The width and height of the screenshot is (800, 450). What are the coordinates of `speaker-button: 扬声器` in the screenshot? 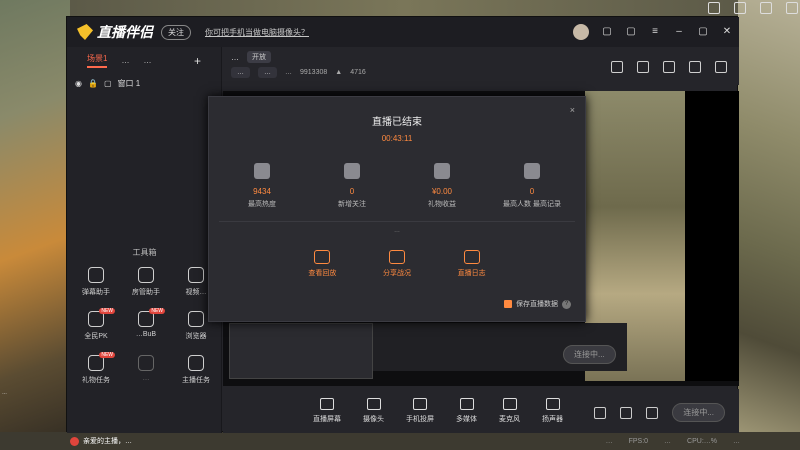 It's located at (552, 411).